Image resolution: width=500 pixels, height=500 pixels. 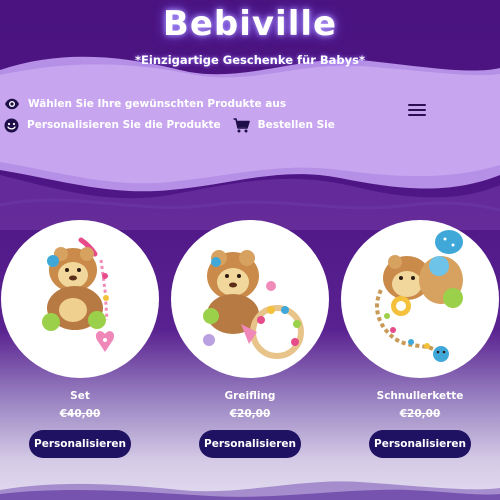 I want to click on hamburger-menu-icon, so click(x=417, y=112).